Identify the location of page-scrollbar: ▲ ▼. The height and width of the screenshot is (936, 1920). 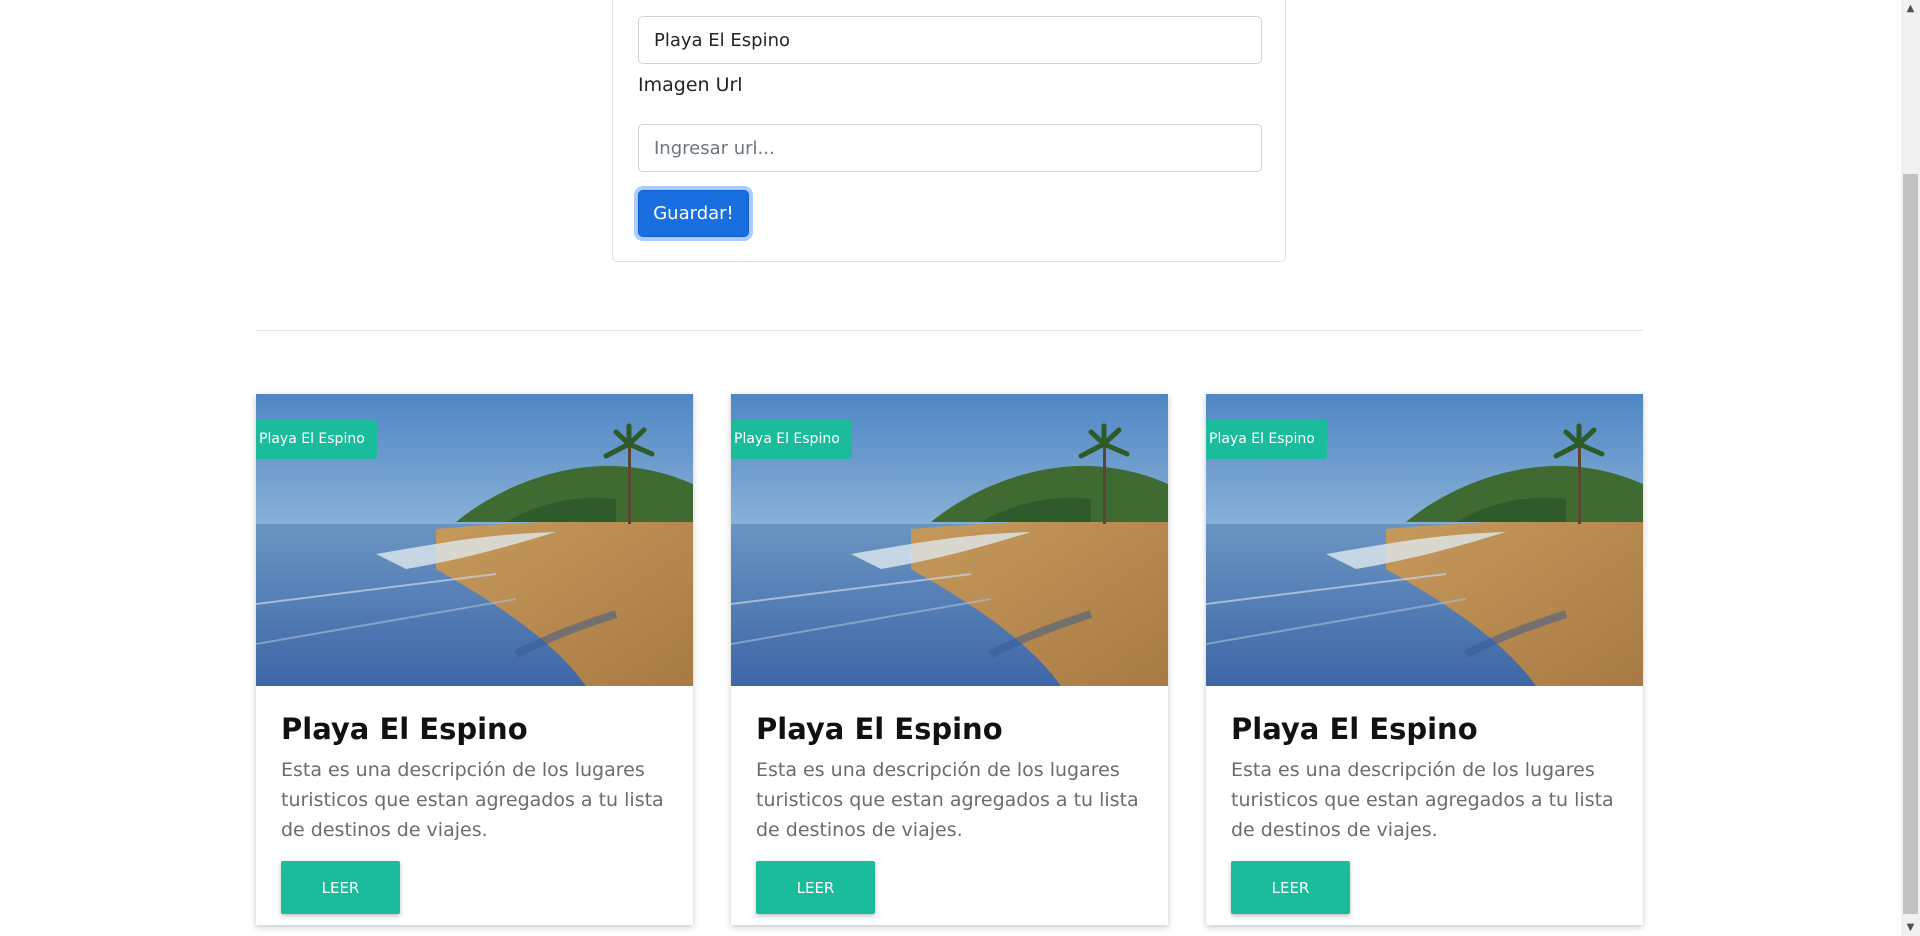
(1910, 468).